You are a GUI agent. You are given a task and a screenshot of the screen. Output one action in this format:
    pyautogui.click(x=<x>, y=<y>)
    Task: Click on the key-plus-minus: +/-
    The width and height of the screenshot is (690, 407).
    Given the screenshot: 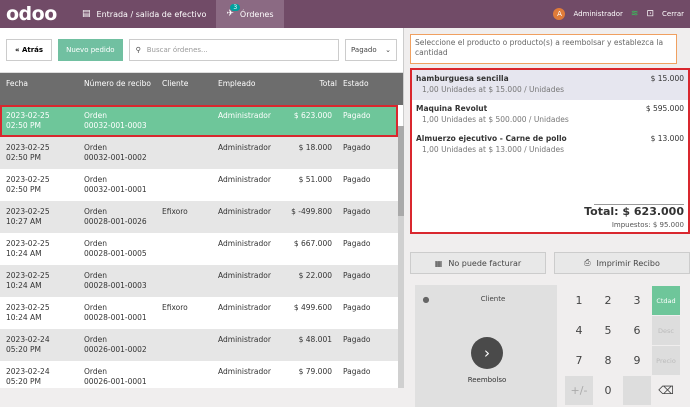 What is the action you would take?
    pyautogui.click(x=579, y=390)
    